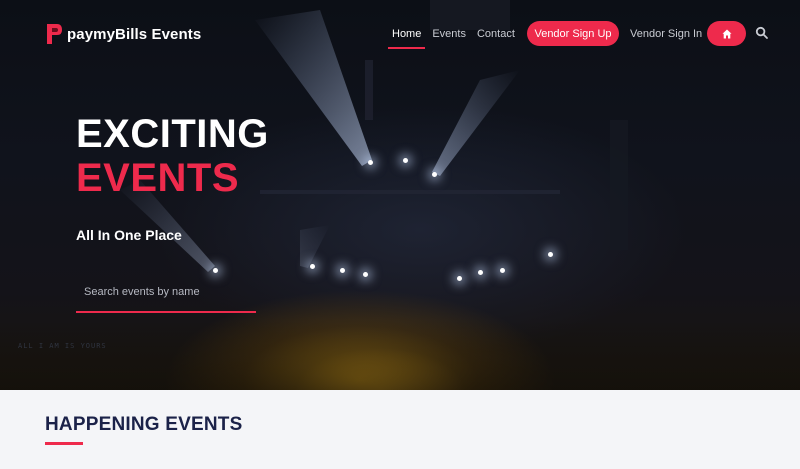 The height and width of the screenshot is (469, 800). What do you see at coordinates (762, 33) in the screenshot?
I see `search-icon` at bounding box center [762, 33].